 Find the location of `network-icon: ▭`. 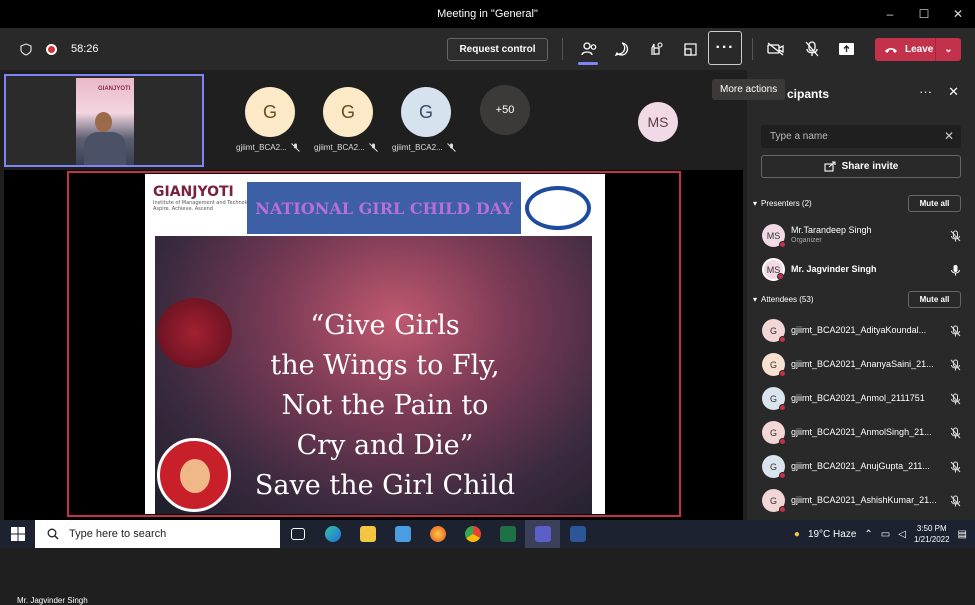

network-icon: ▭ is located at coordinates (885, 534).